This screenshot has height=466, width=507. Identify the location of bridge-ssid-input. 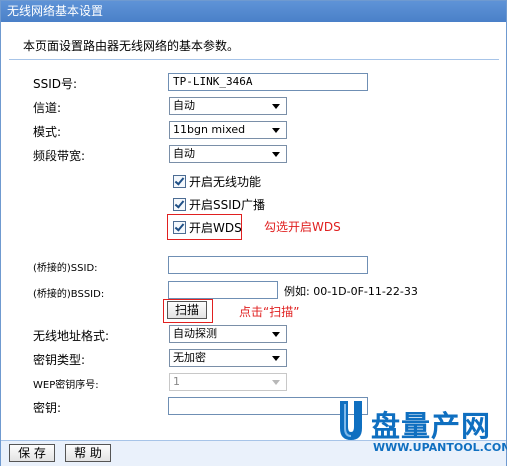
(268, 265).